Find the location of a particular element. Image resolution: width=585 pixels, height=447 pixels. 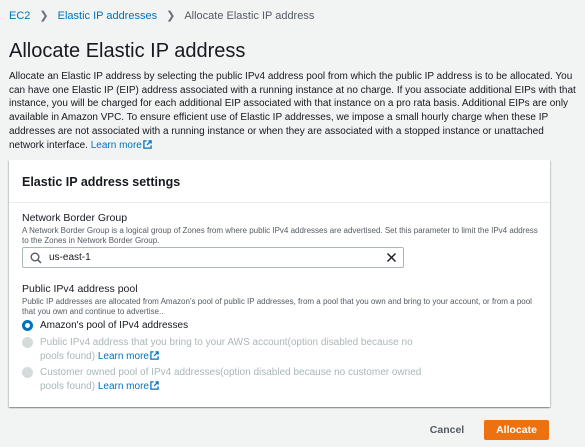

allocate-button: Allocate is located at coordinates (516, 430).